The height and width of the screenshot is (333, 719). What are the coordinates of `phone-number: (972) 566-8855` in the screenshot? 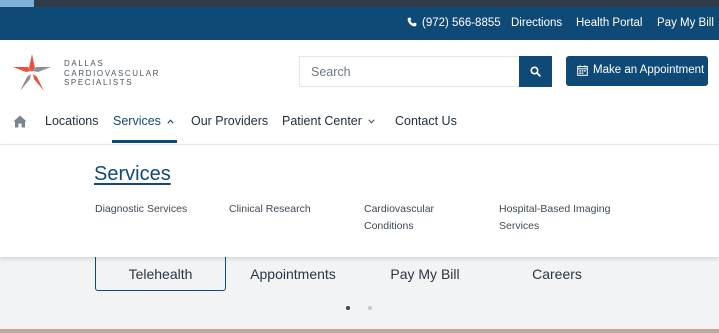 It's located at (461, 23).